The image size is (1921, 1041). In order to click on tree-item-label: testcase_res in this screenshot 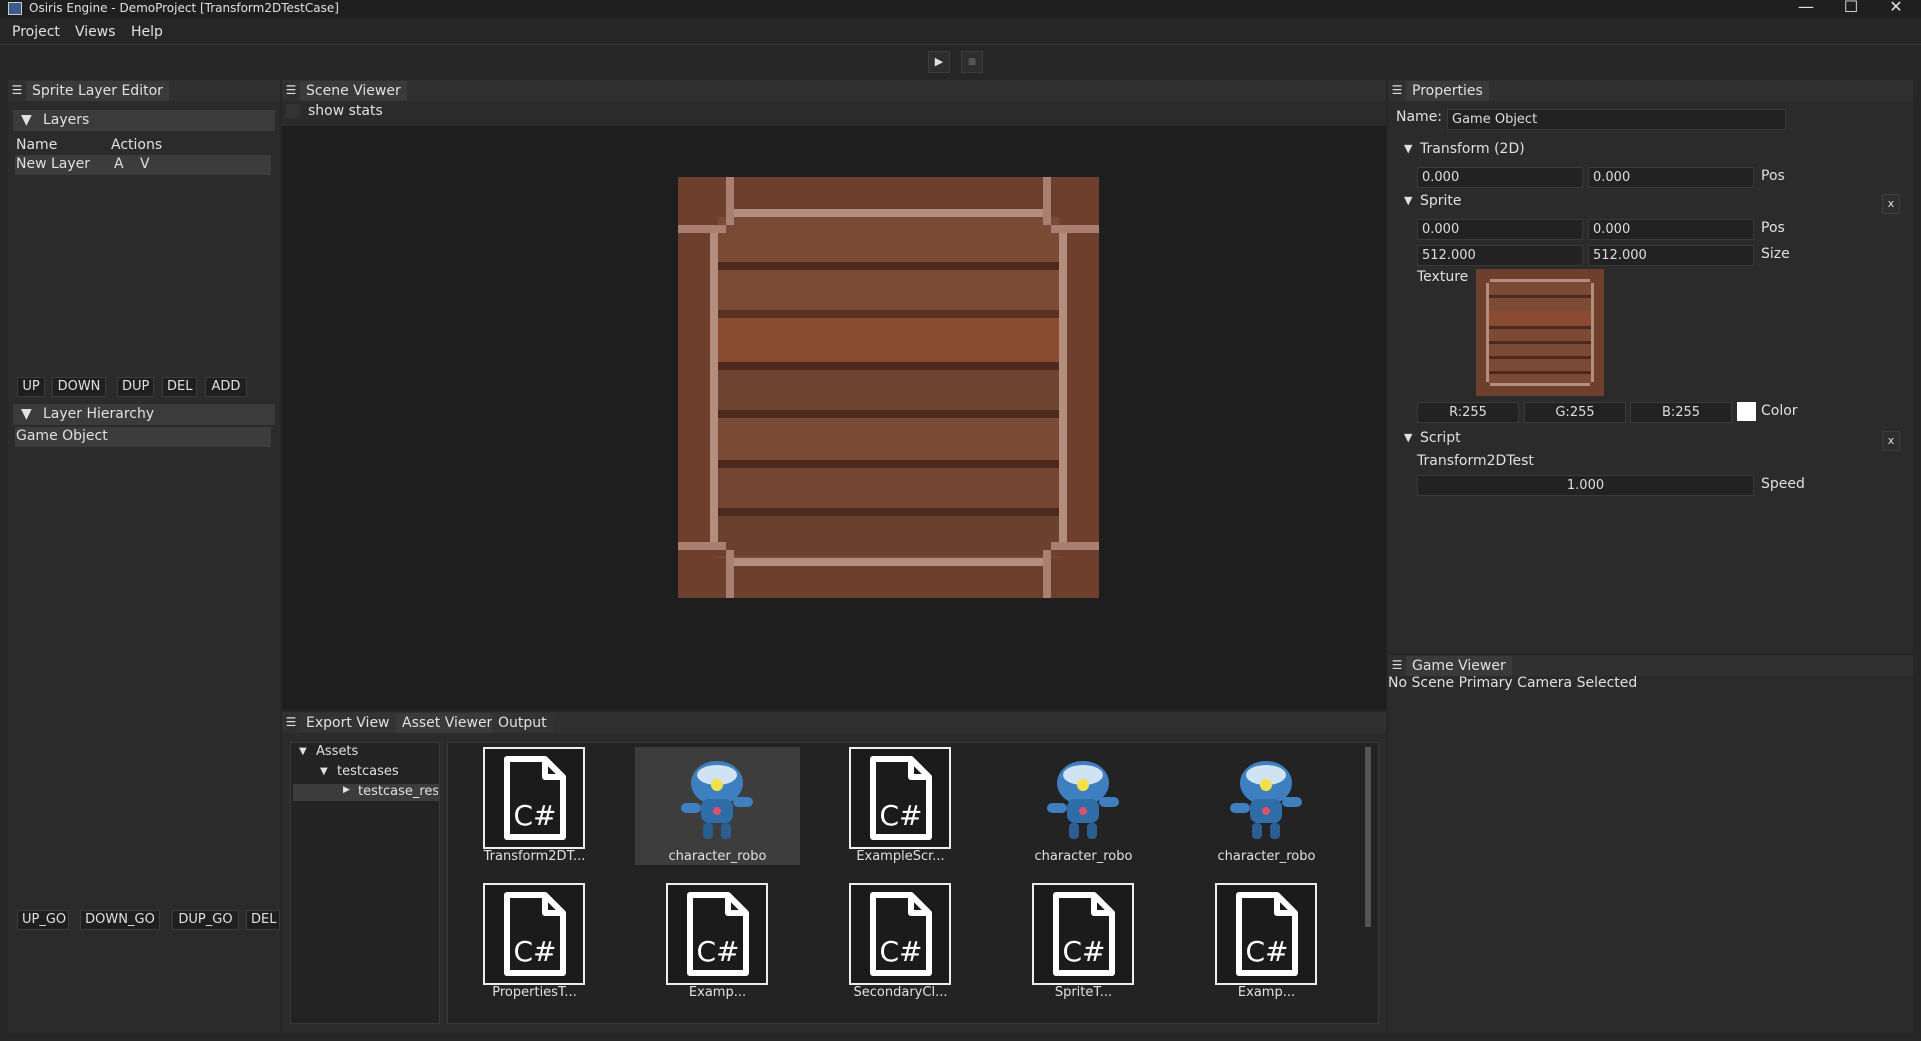, I will do `click(398, 791)`.